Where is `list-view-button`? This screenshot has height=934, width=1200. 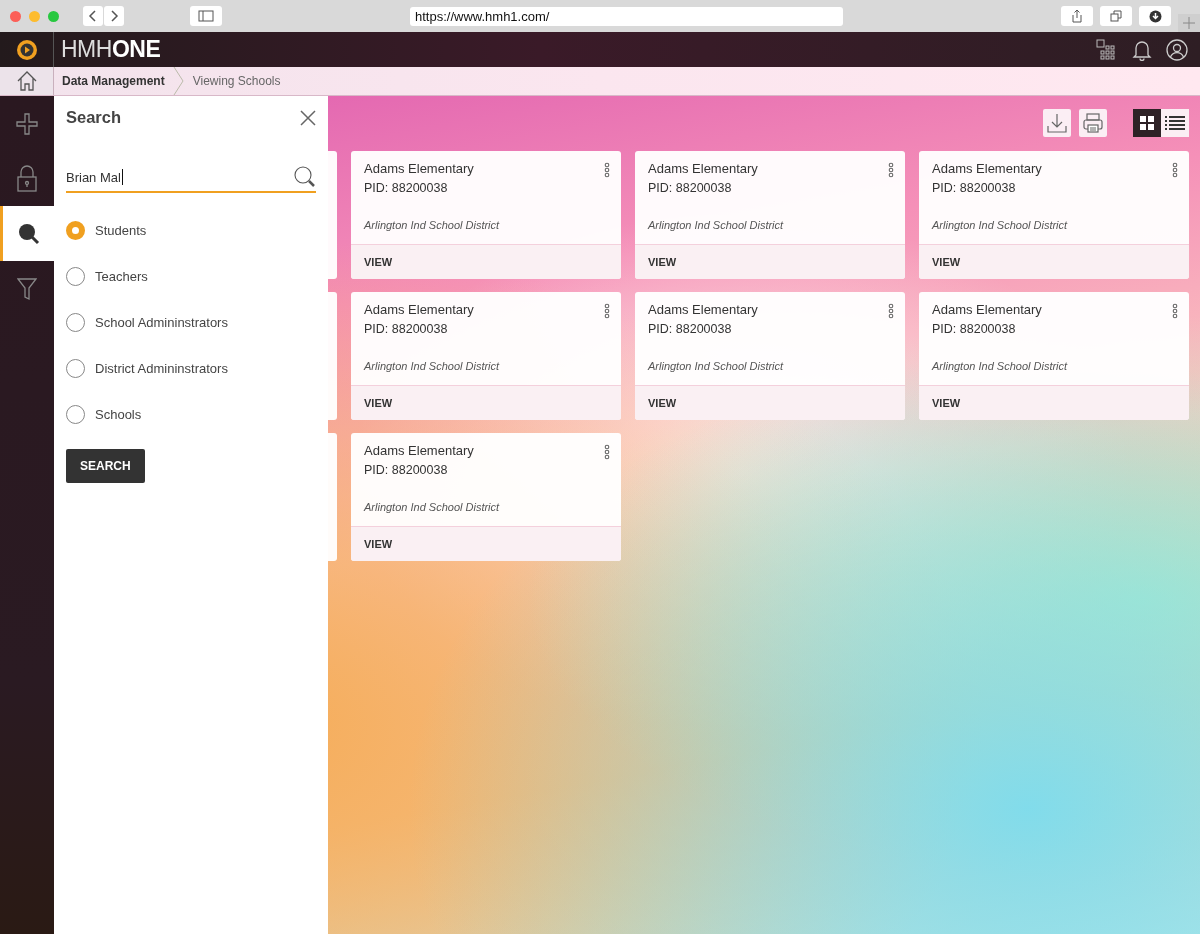
list-view-button is located at coordinates (1175, 122).